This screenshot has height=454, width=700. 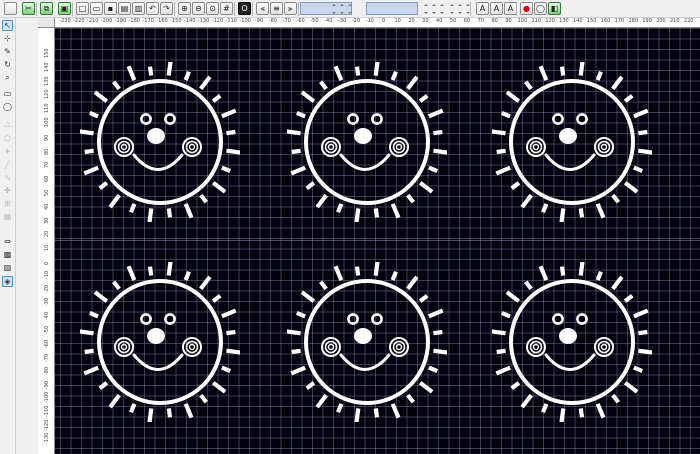 I want to click on ruler-label: -210, so click(x=93, y=21).